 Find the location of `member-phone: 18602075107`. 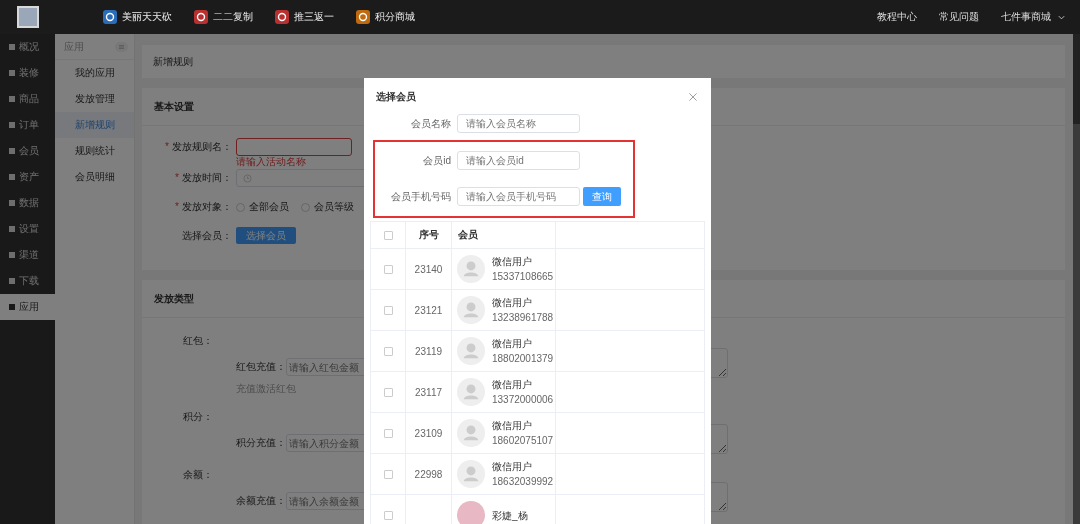

member-phone: 18602075107 is located at coordinates (523, 440).